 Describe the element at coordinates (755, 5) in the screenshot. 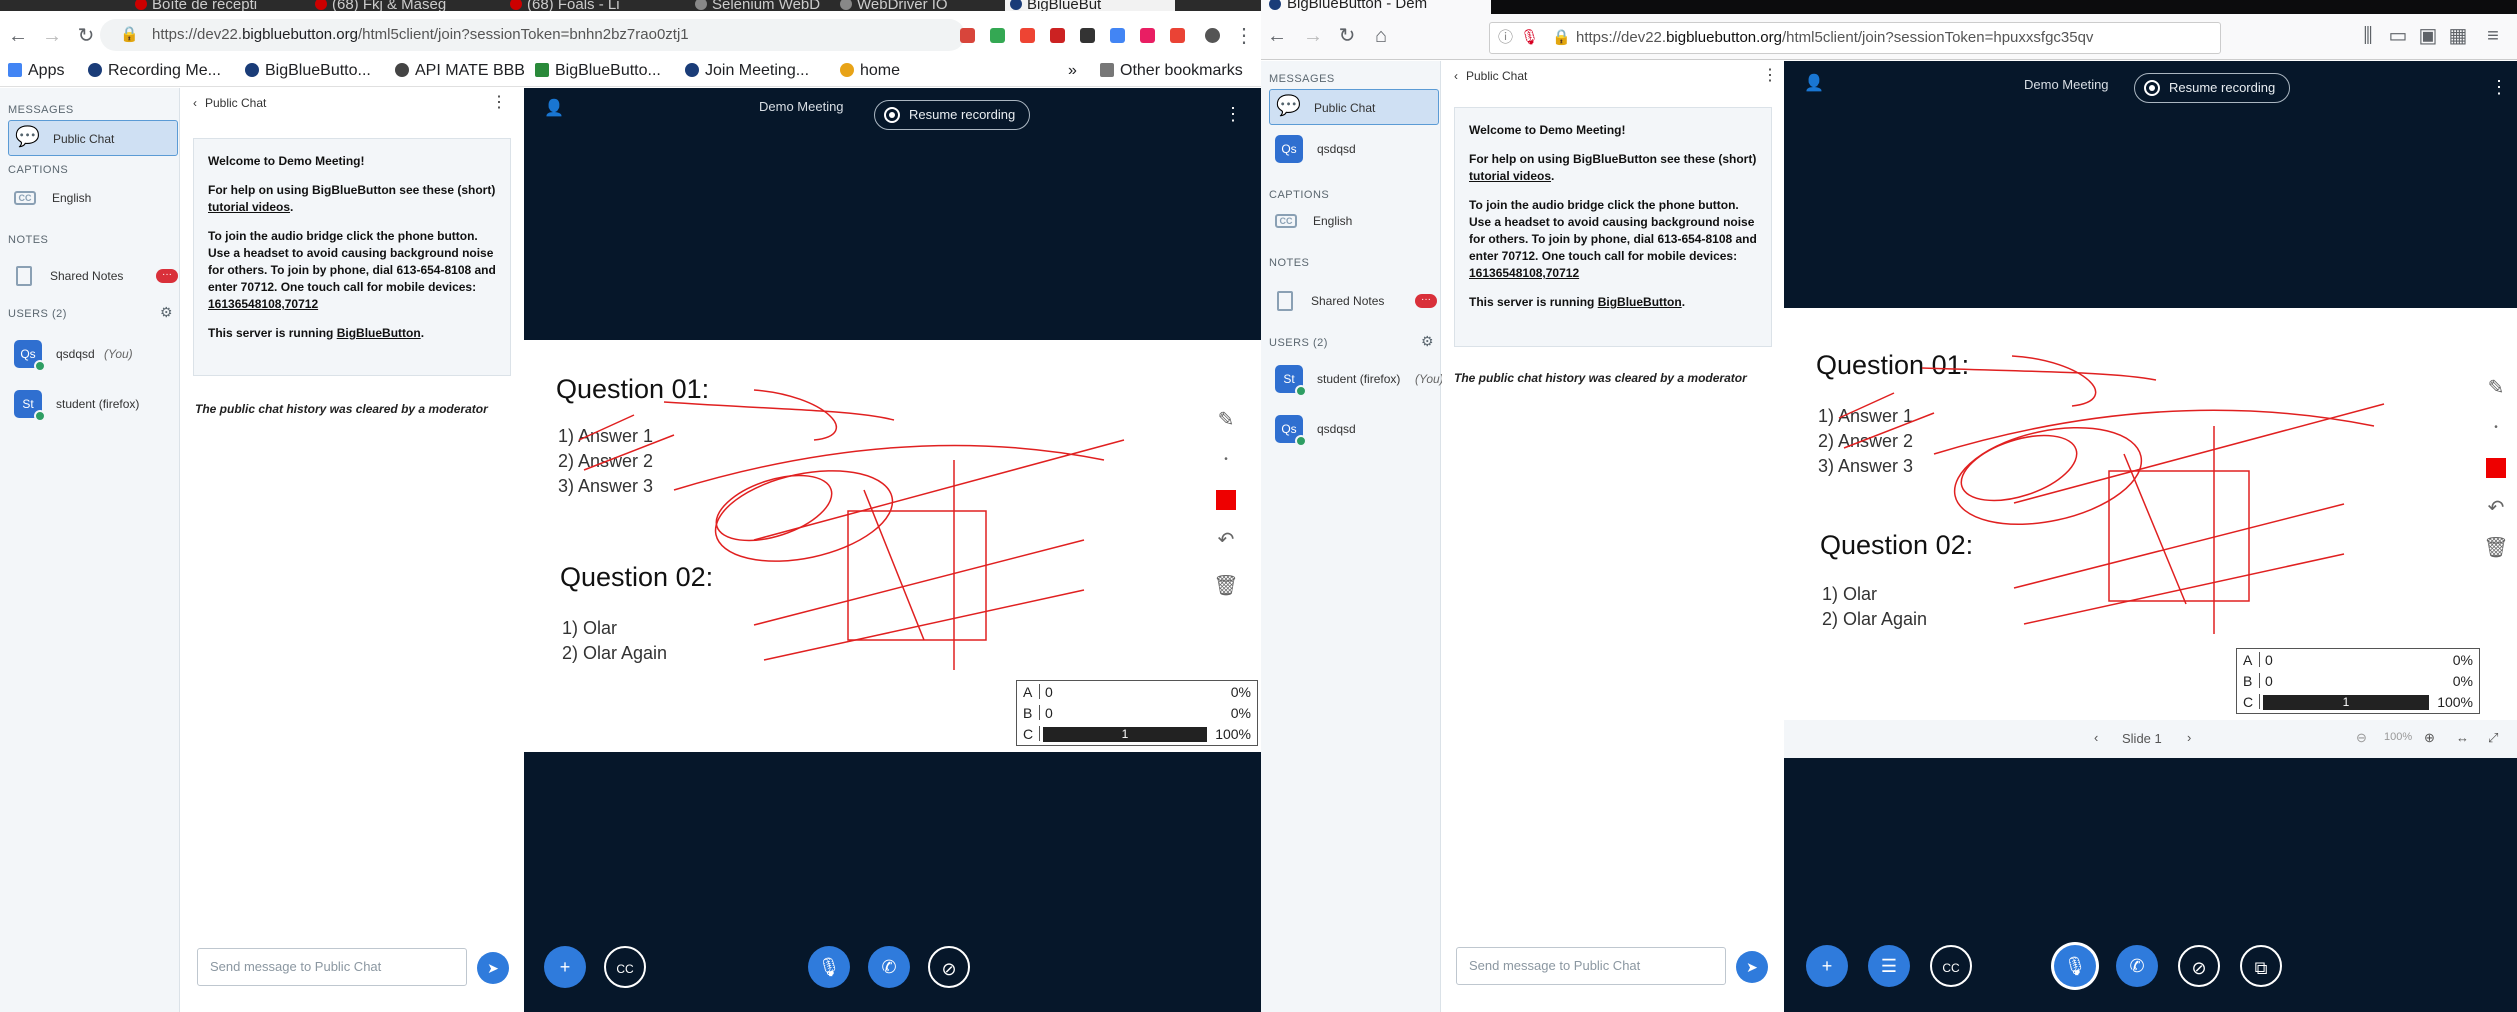

I see `browser-tab: Selenium WebD` at that location.